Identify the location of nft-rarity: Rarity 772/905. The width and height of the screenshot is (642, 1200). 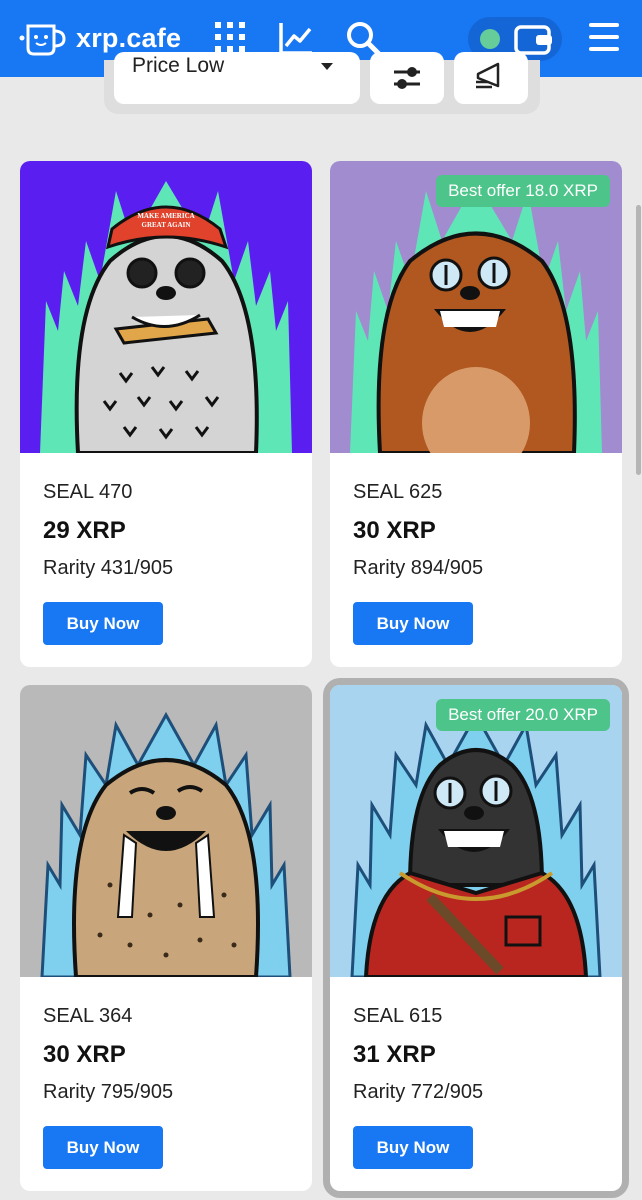
(418, 1092).